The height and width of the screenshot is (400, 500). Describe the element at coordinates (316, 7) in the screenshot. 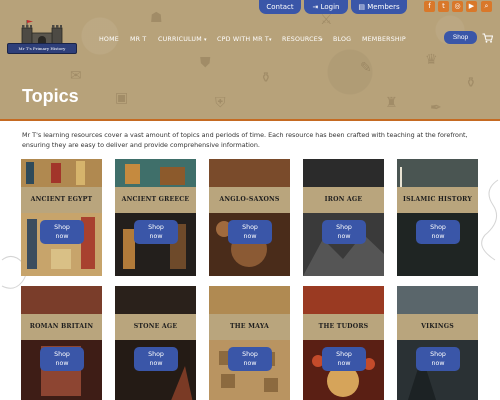

I see `login-icon: ⇥` at that location.